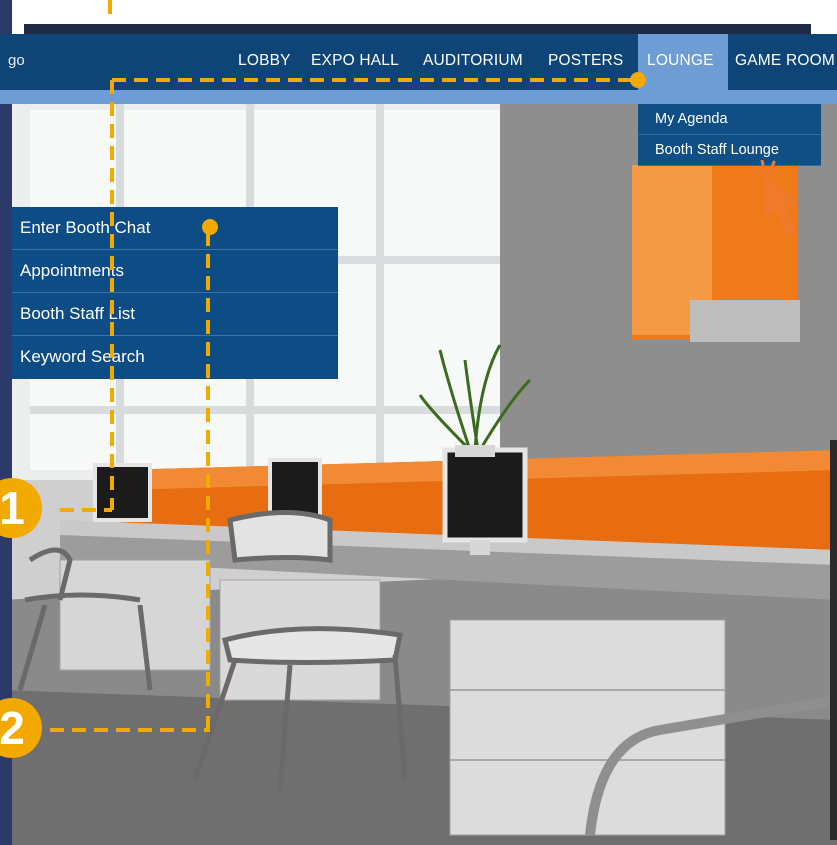 The image size is (837, 845). I want to click on booth-menu-enter-booth-chat: Enter Booth Chat, so click(175, 228).